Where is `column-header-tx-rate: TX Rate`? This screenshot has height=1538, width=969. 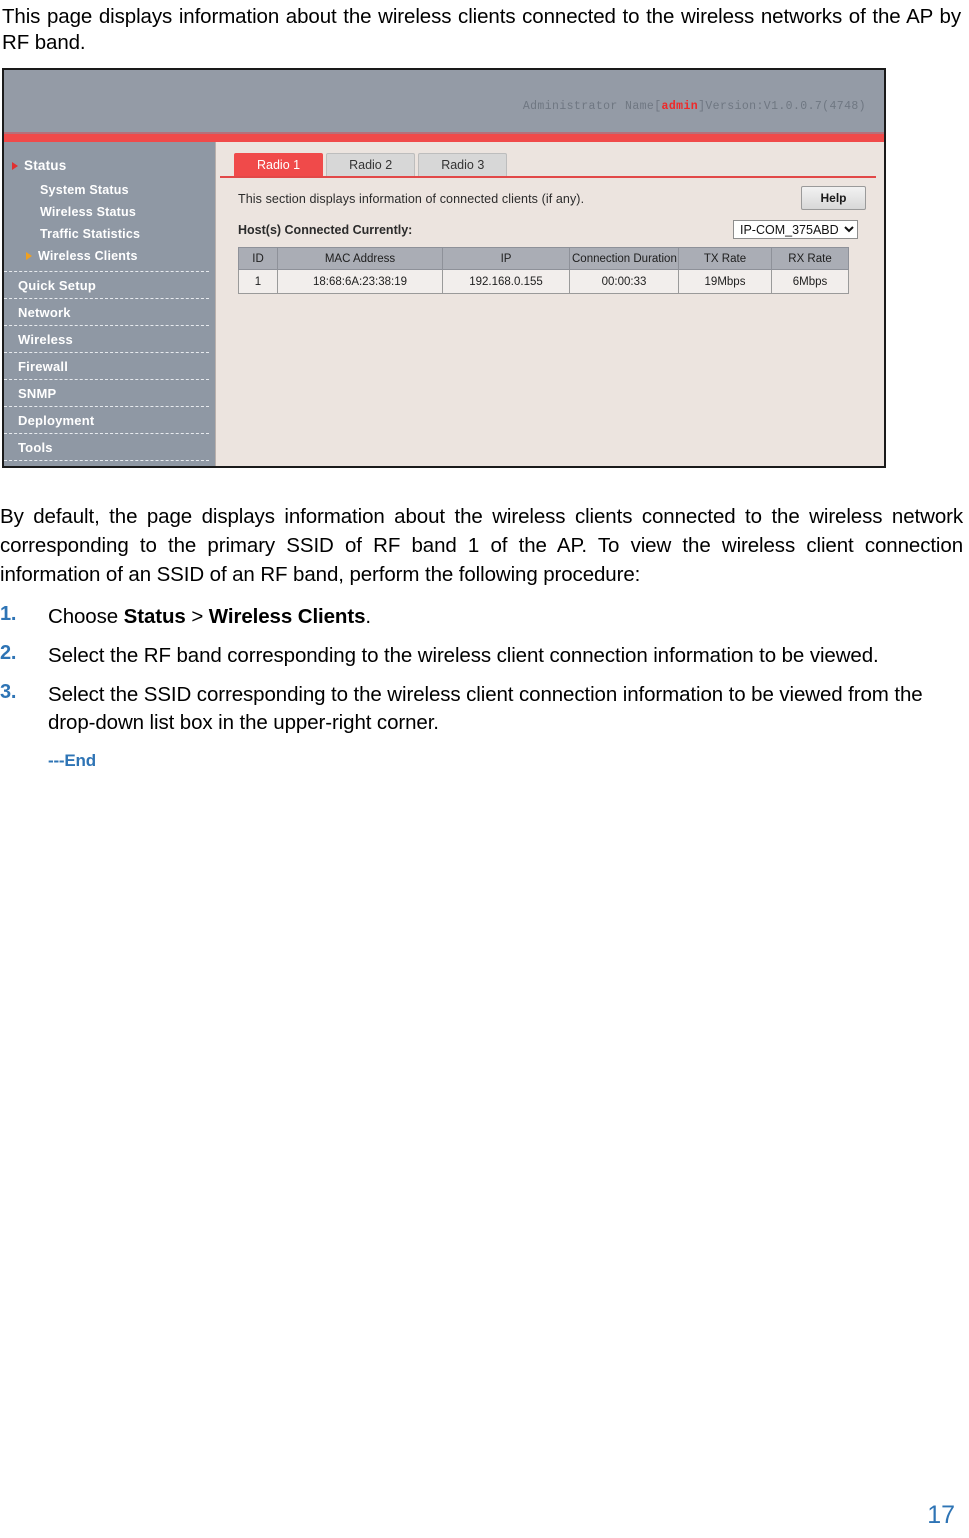
column-header-tx-rate: TX Rate is located at coordinates (725, 258).